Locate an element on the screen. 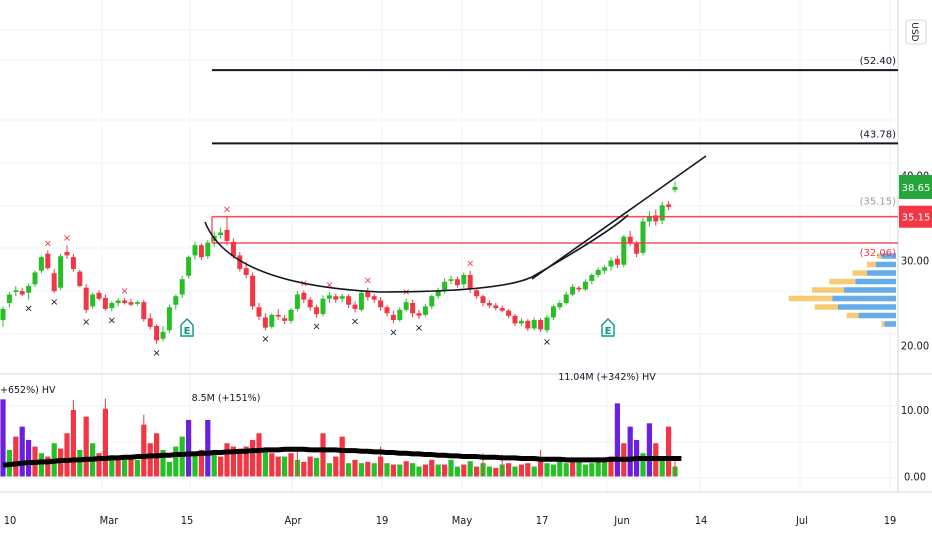  volume-annotation: 11.04M (+342%) HV is located at coordinates (607, 377).